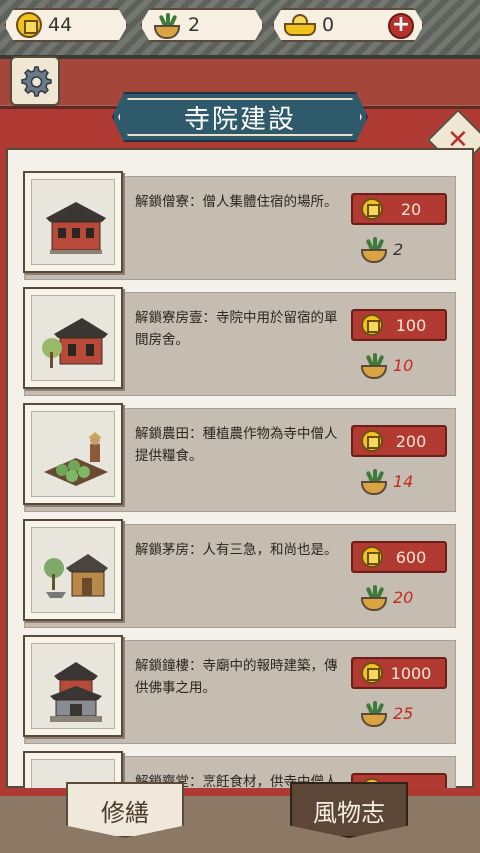  I want to click on gear-icon, so click(36, 81).